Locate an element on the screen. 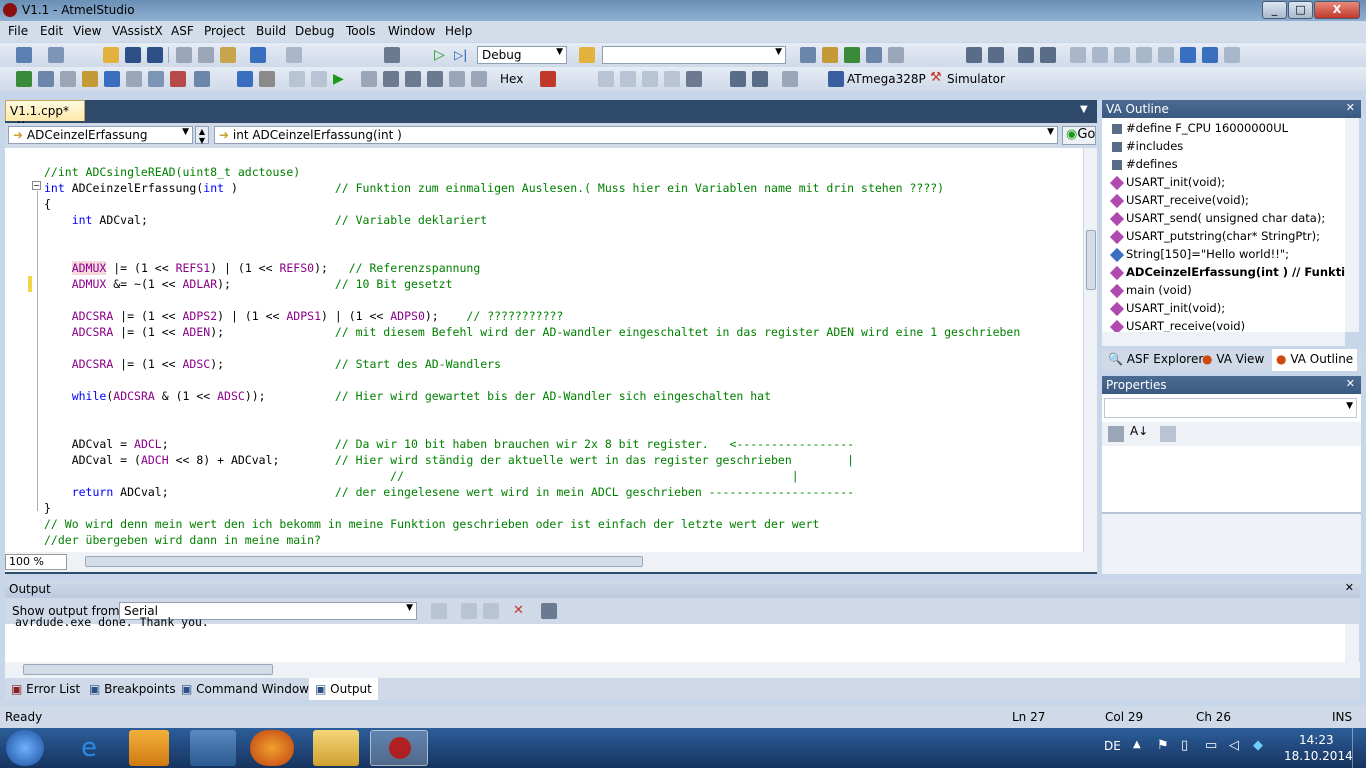  outdent-icon is located at coordinates (996, 55).